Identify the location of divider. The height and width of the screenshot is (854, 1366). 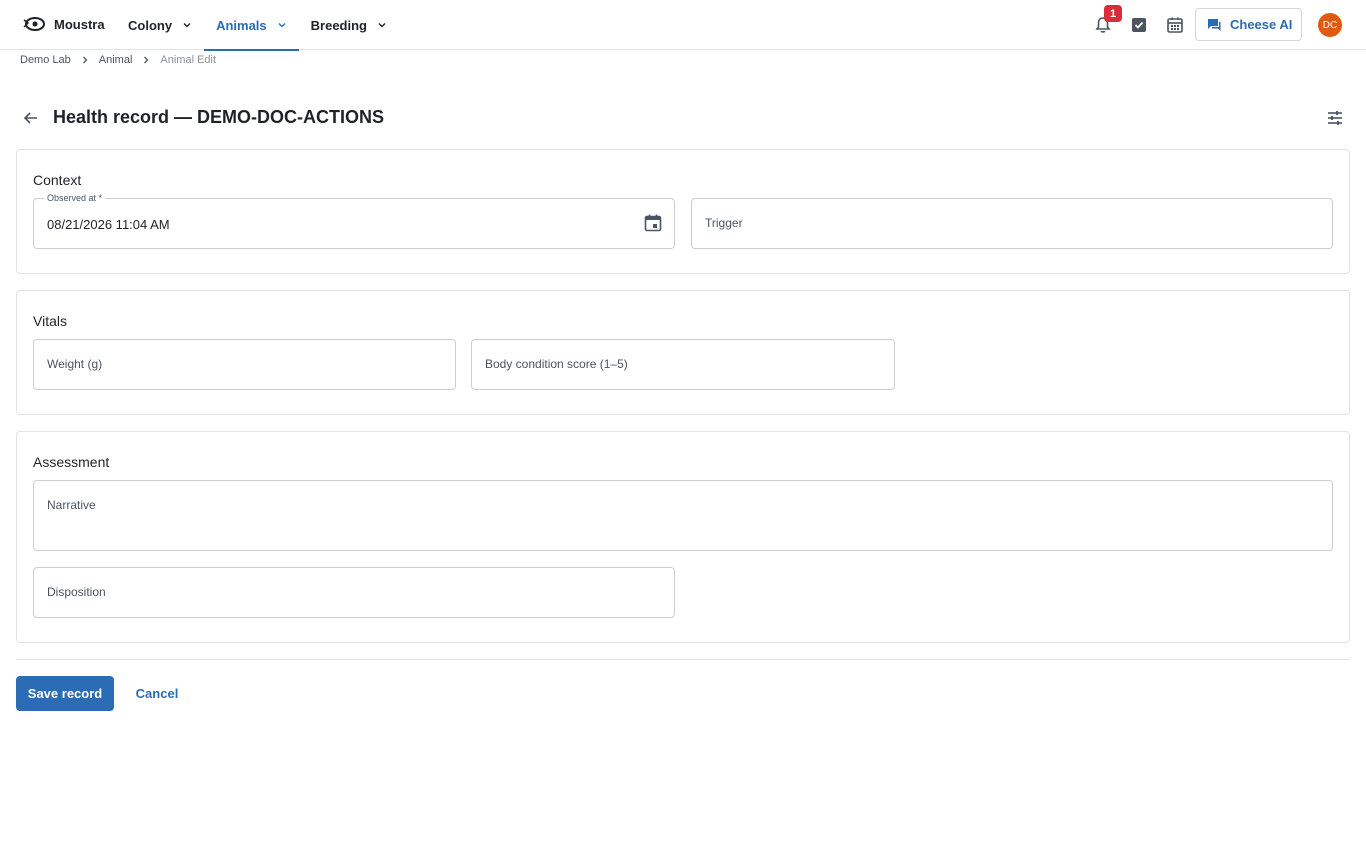
(683, 659).